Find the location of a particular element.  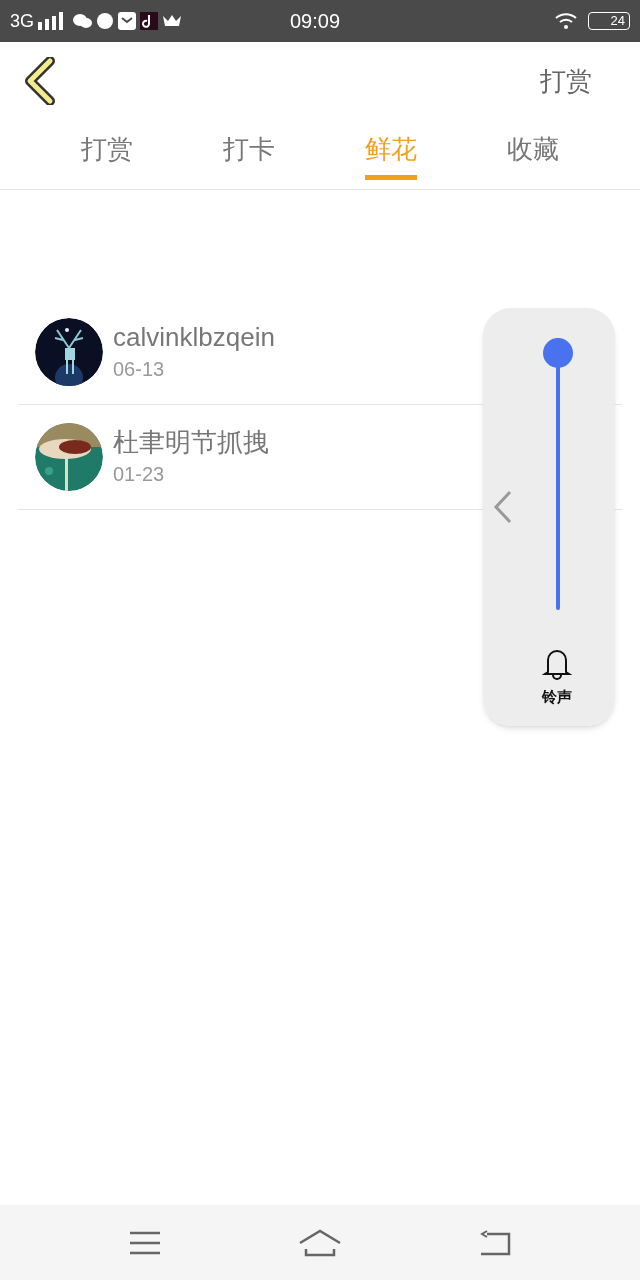

home-icon is located at coordinates (320, 1242).